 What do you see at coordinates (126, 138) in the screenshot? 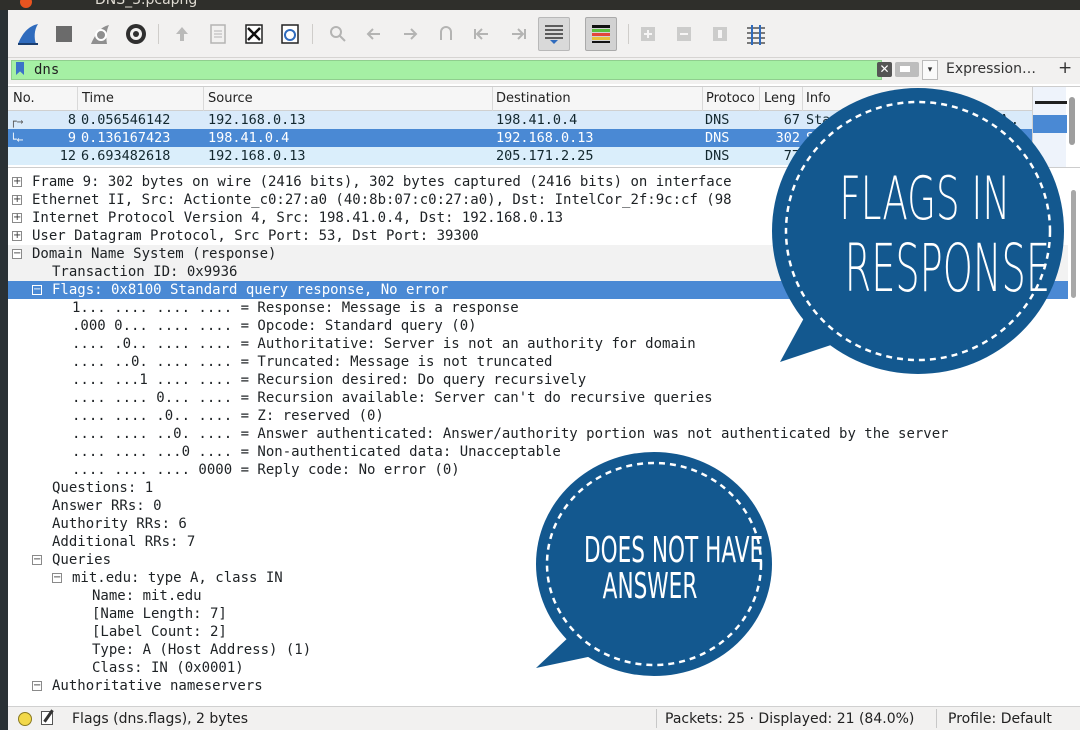
I see `packet-time: 0.136167423` at bounding box center [126, 138].